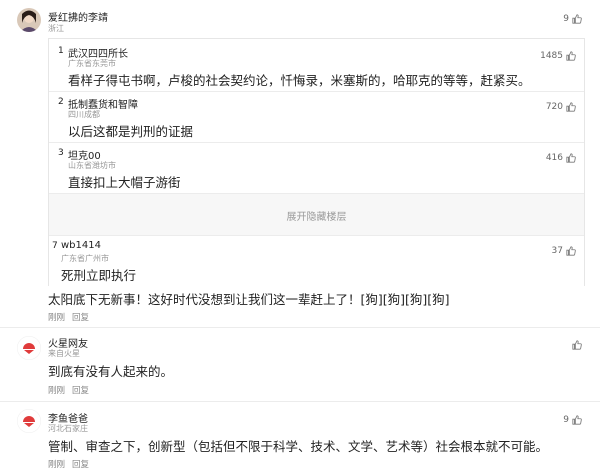 The image size is (600, 471). What do you see at coordinates (64, 353) in the screenshot?
I see `comment-location: 来自火星` at bounding box center [64, 353].